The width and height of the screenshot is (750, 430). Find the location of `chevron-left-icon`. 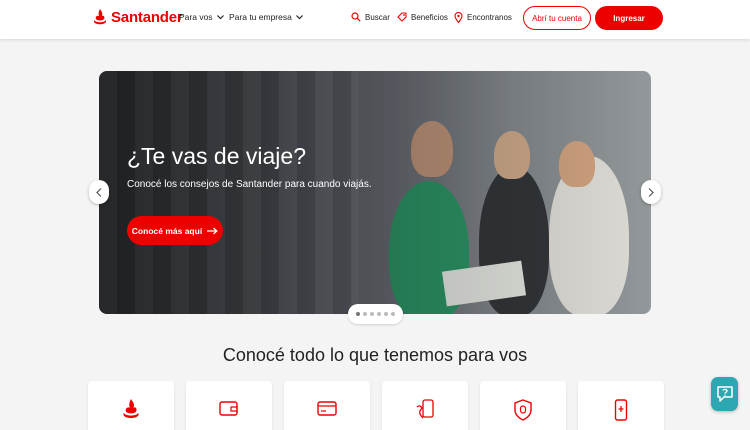

chevron-left-icon is located at coordinates (99, 192).